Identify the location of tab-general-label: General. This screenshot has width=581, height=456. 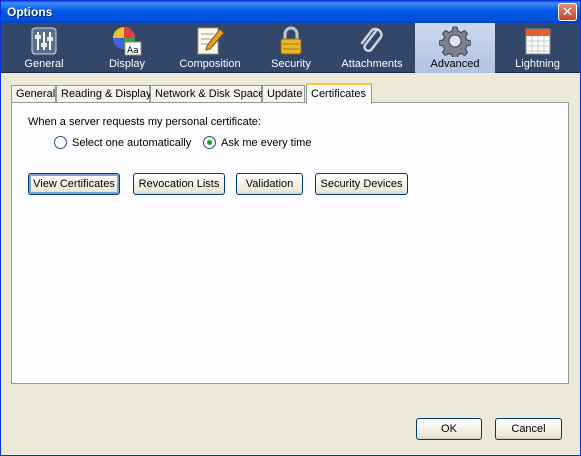
(36, 94).